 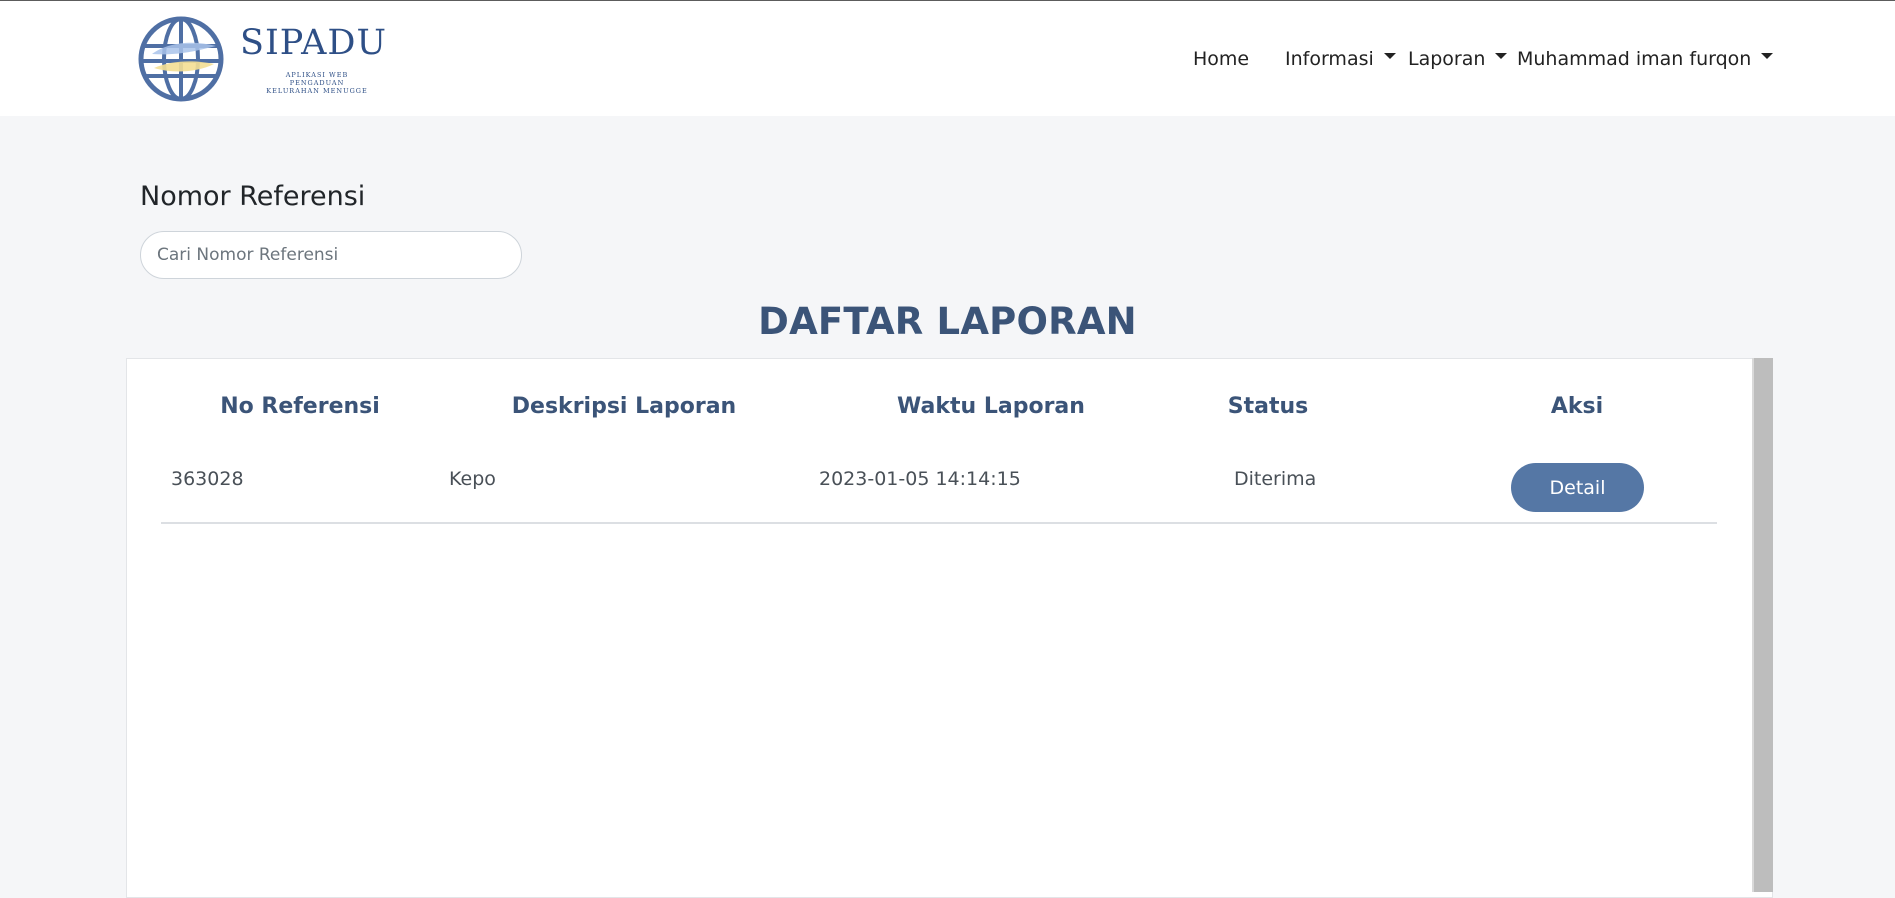 What do you see at coordinates (472, 479) in the screenshot?
I see `cell-deskripsi: Kepo` at bounding box center [472, 479].